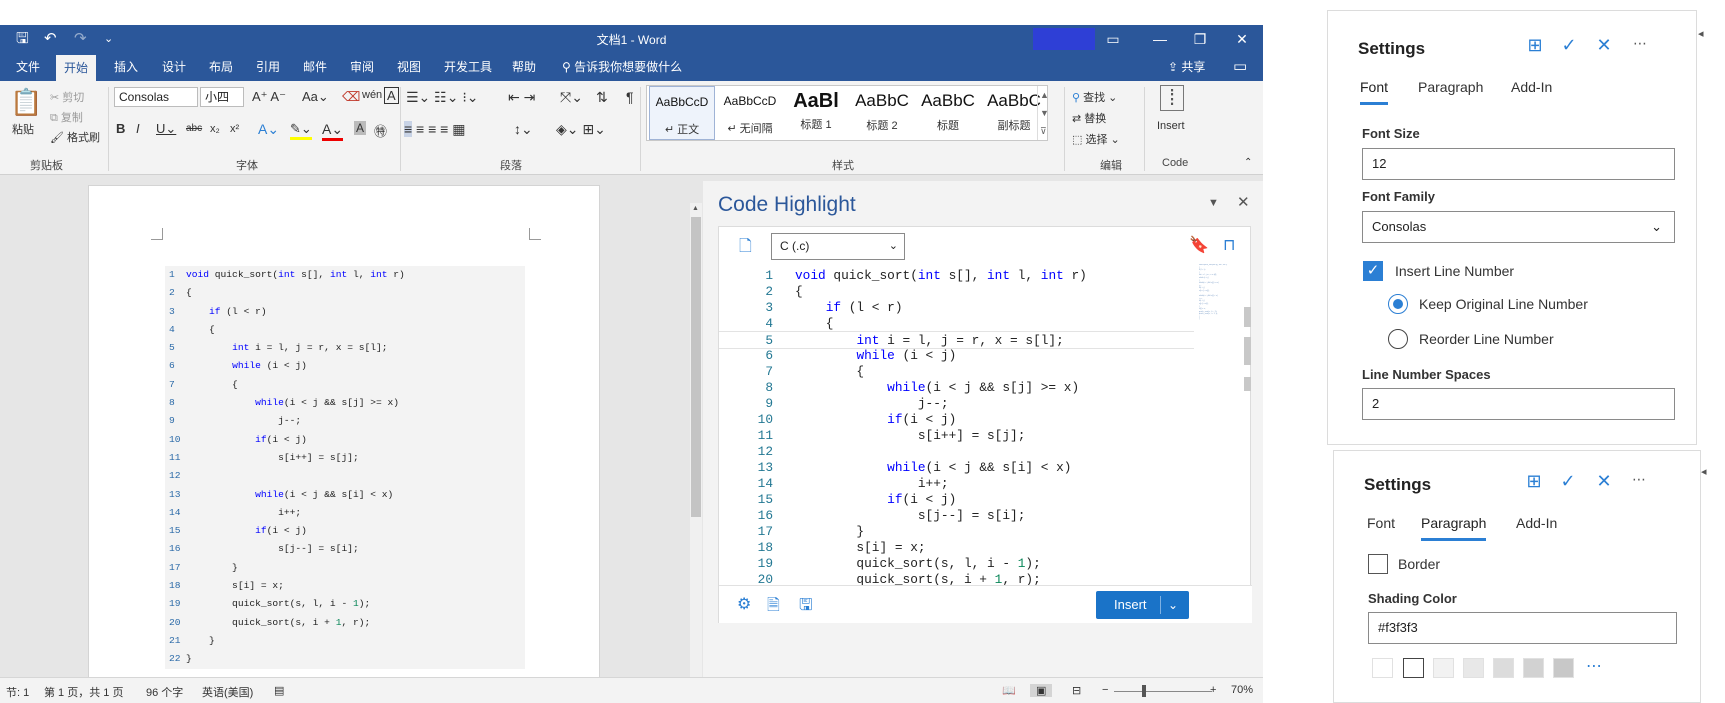 The width and height of the screenshot is (1725, 703). What do you see at coordinates (1094, 97) in the screenshot?
I see `find-button: ⚲ 查找 ⌄` at bounding box center [1094, 97].